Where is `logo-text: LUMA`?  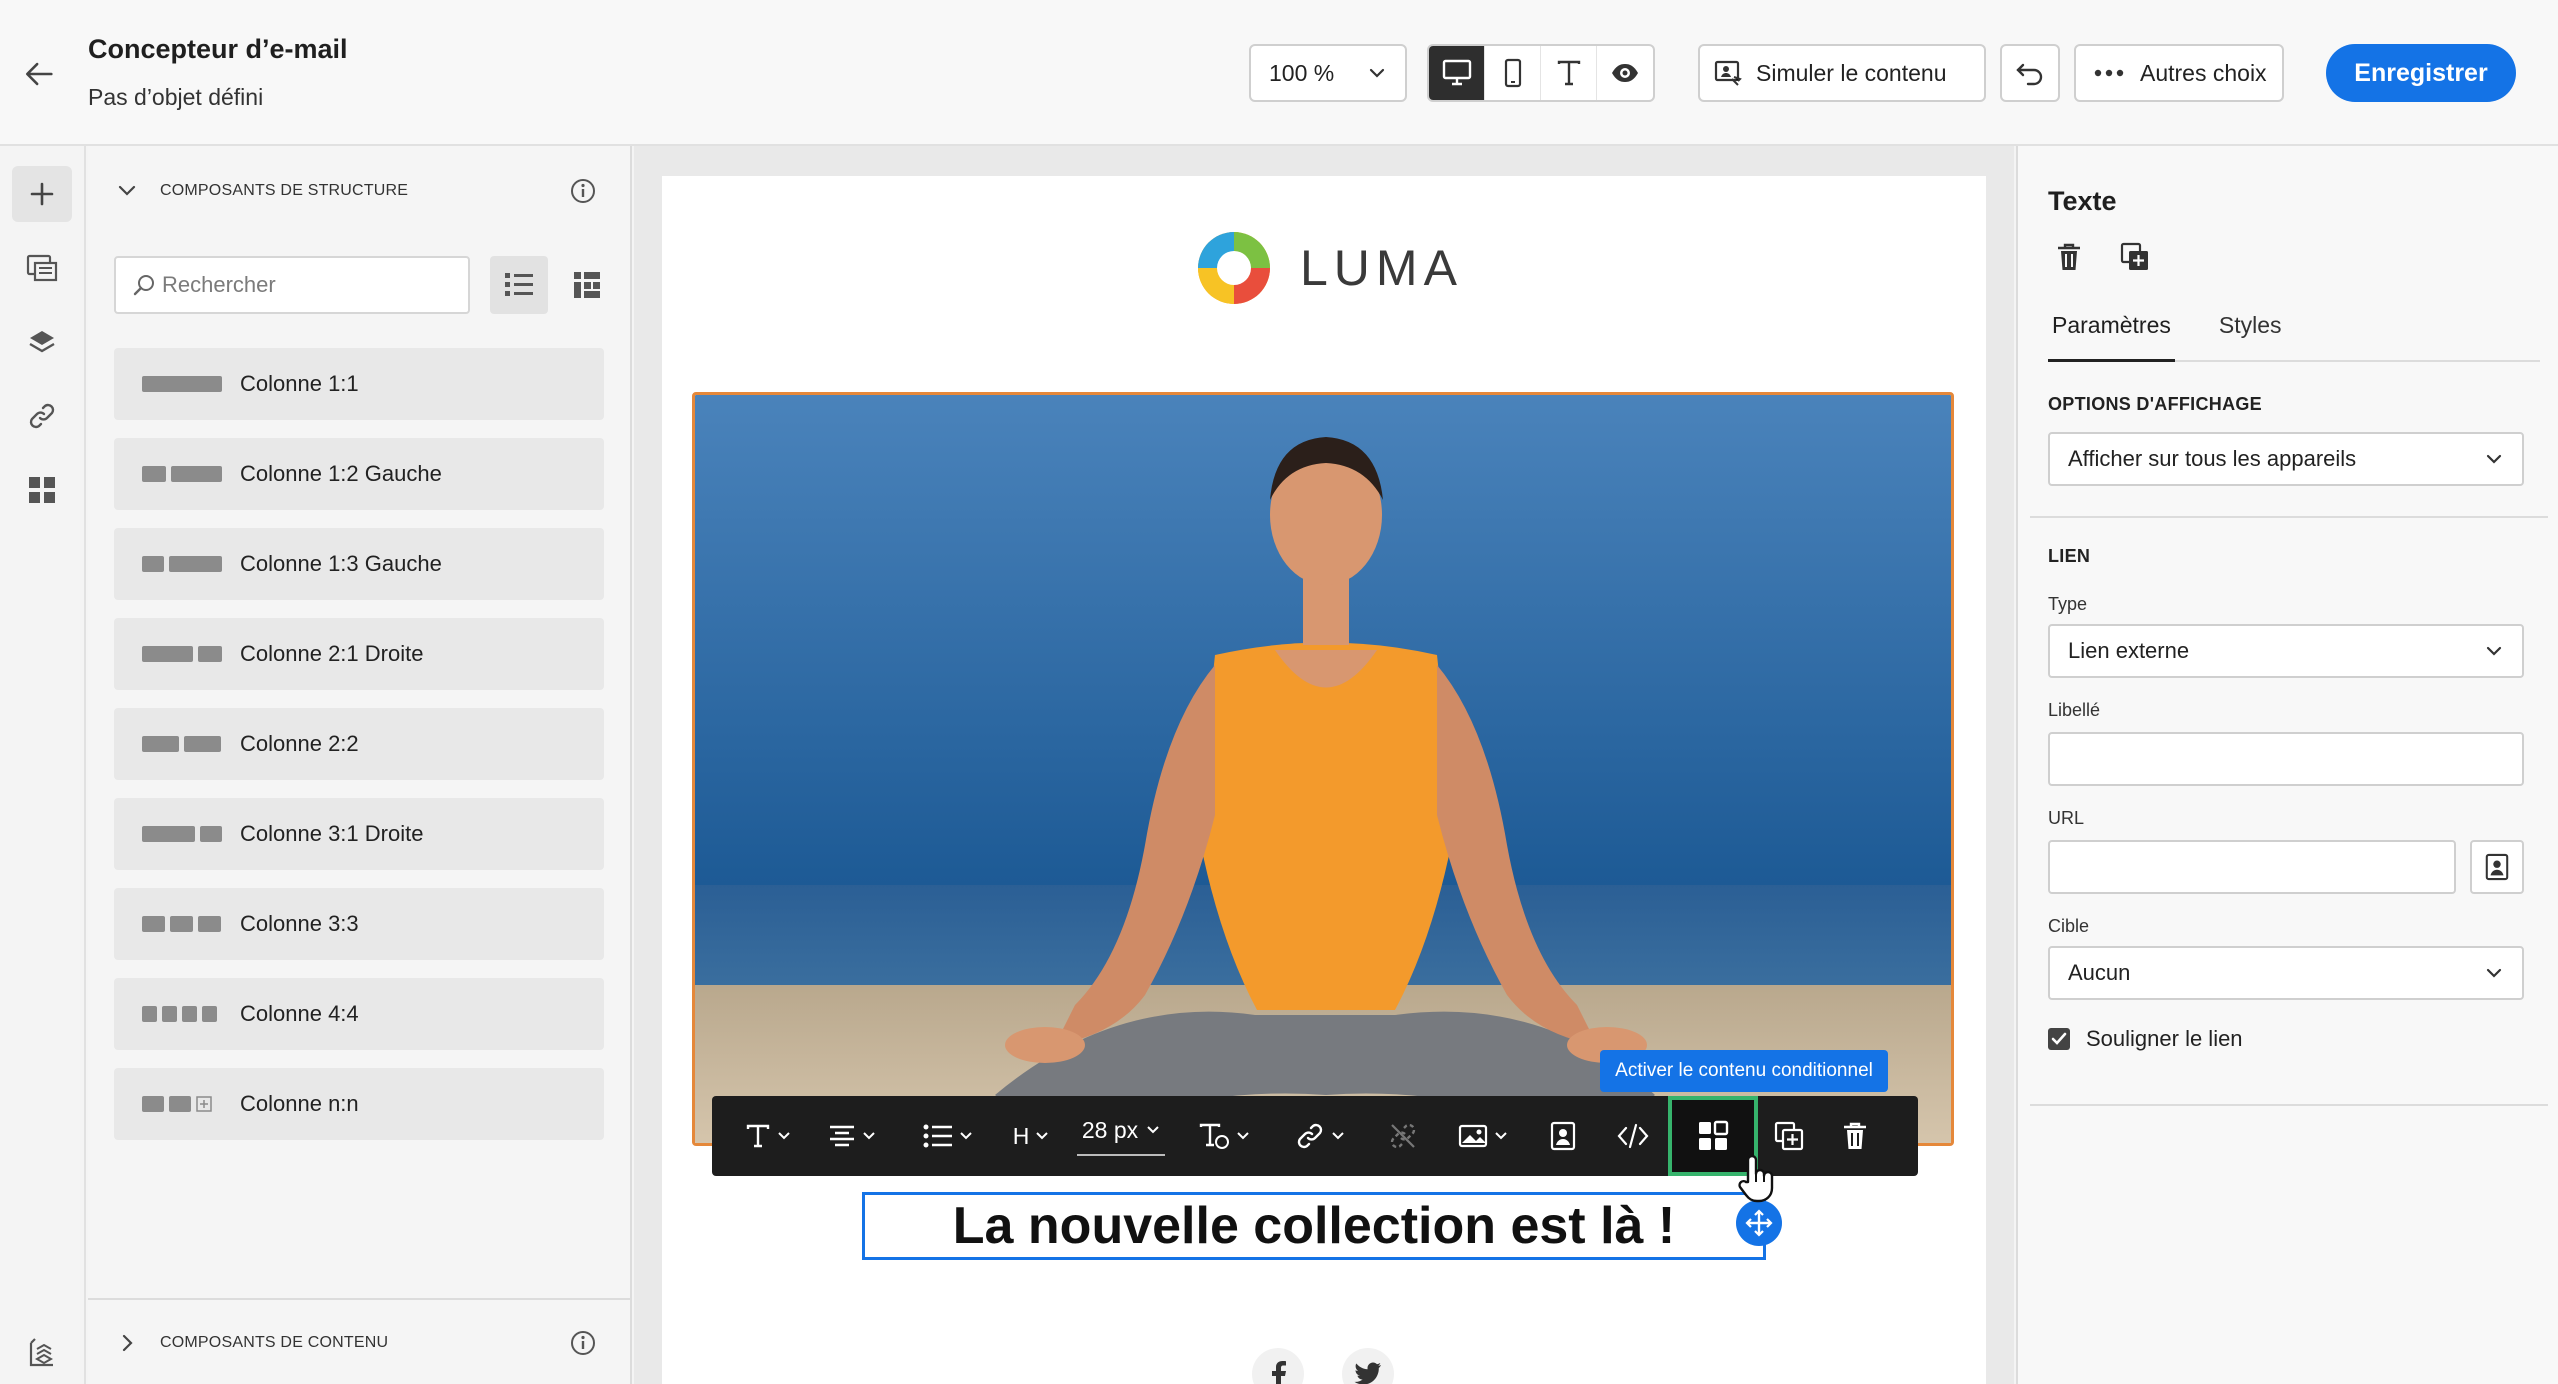 logo-text: LUMA is located at coordinates (1381, 268).